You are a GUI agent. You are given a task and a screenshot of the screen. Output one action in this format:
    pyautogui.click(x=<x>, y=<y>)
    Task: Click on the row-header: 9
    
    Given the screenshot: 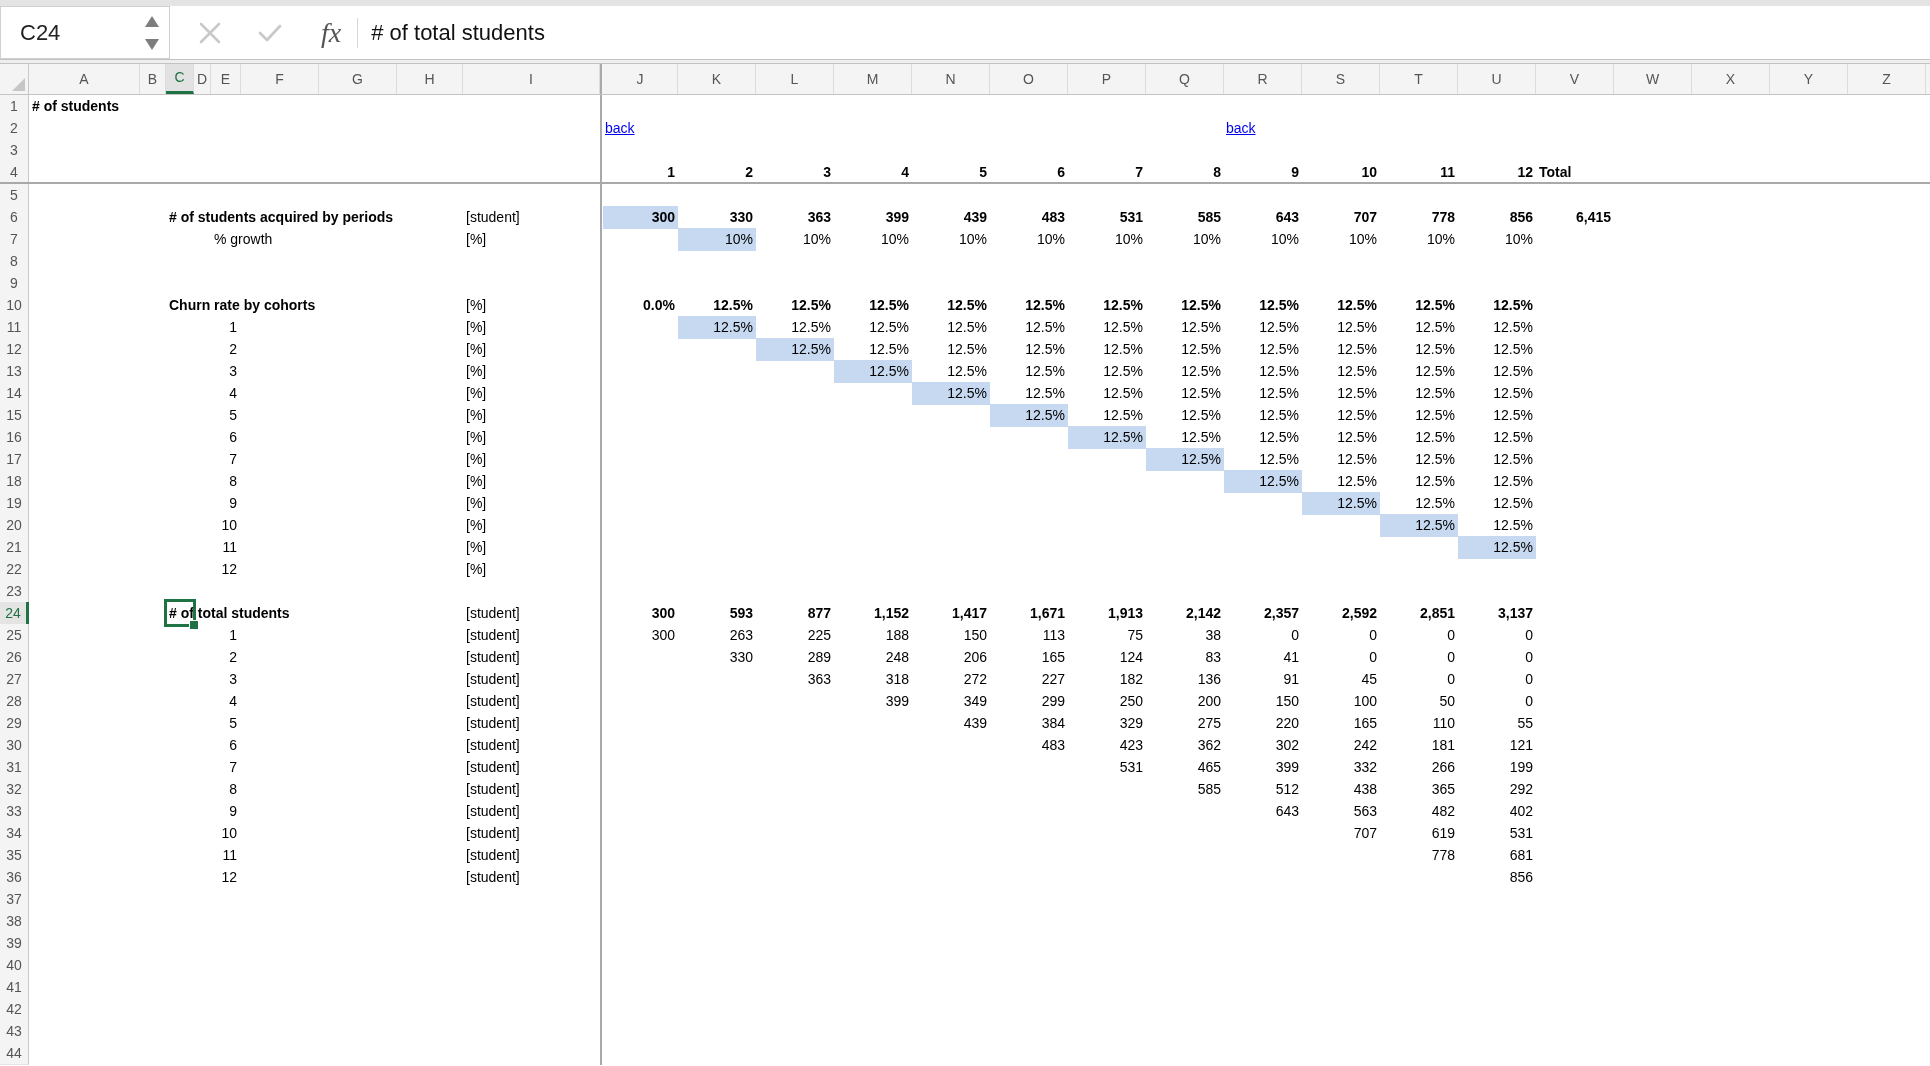 What is the action you would take?
    pyautogui.click(x=14, y=283)
    